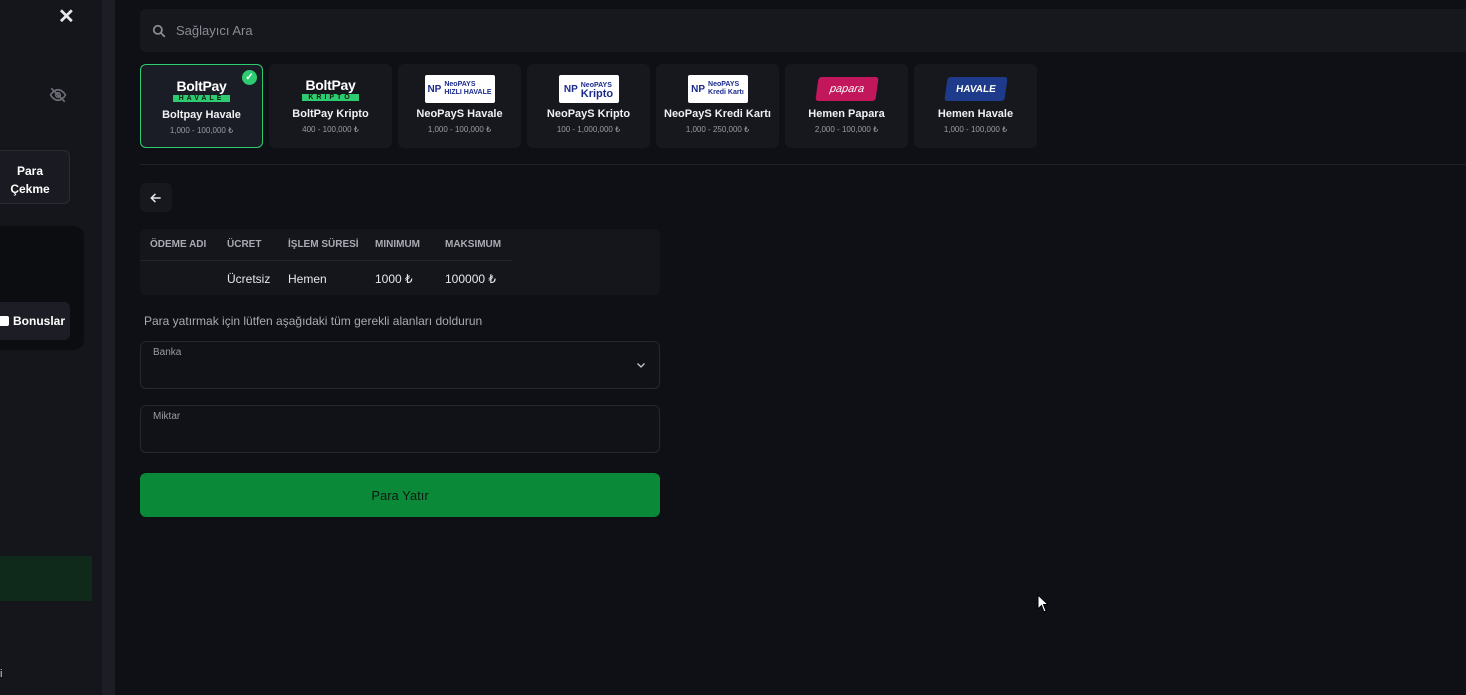 The height and width of the screenshot is (695, 1466). I want to click on deposit-submit-button: Para Yatır, so click(400, 495).